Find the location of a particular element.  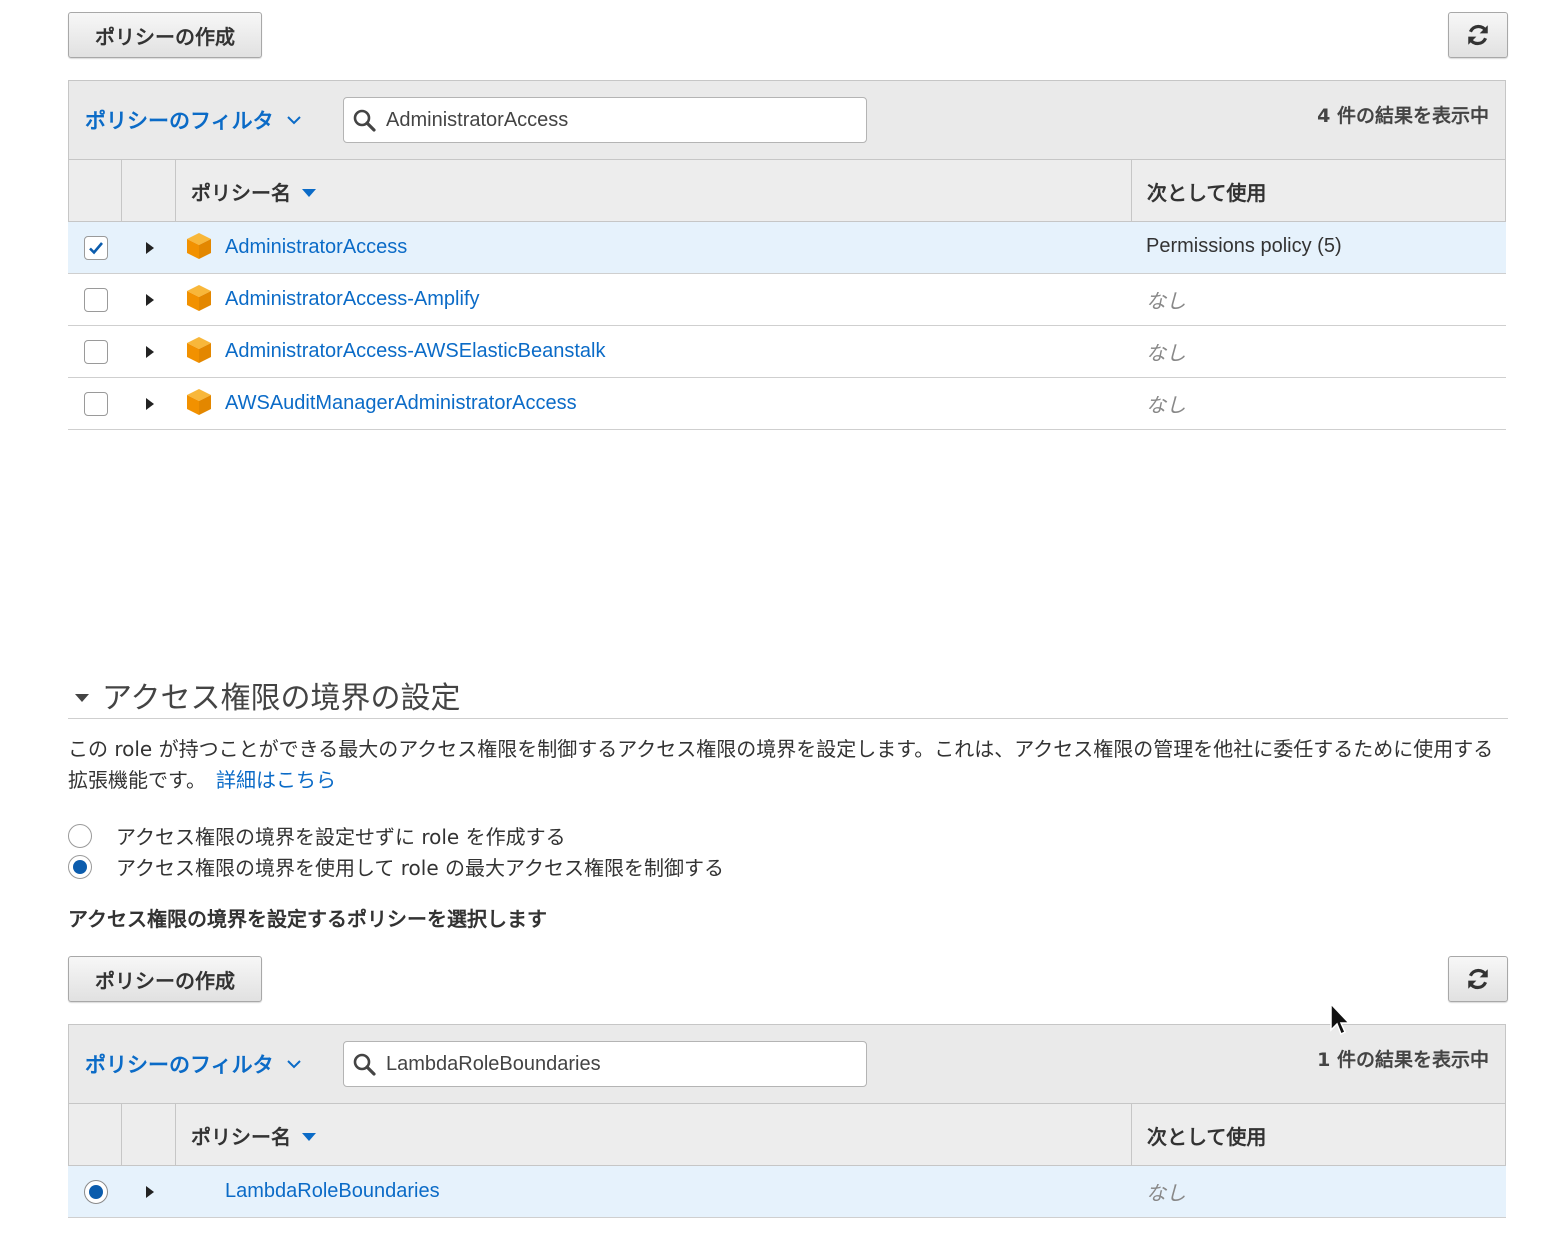

caret-down-icon is located at coordinates (82, 698).